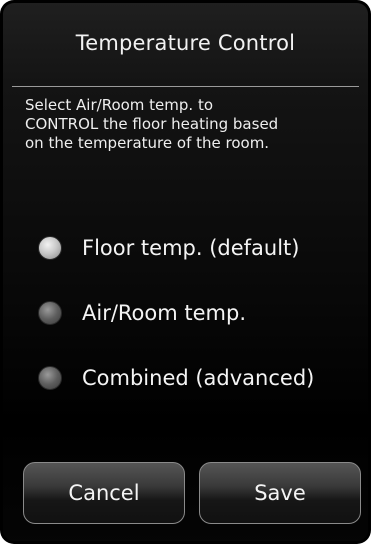  I want to click on cancel-button: Cancel, so click(104, 493).